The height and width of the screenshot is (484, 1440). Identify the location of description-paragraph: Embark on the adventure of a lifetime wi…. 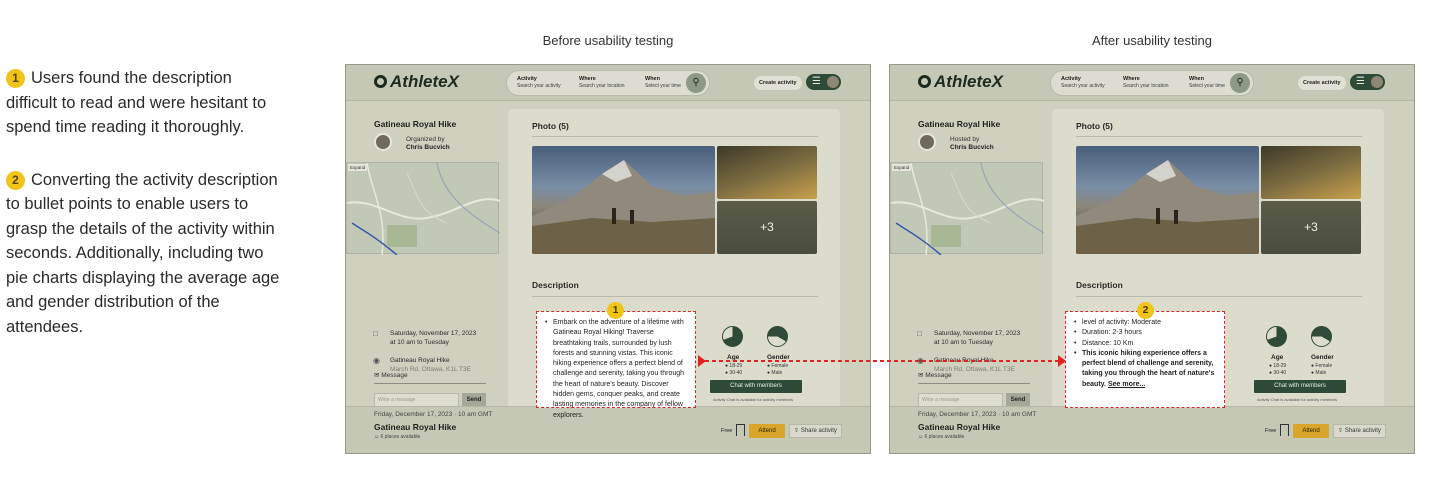
(617, 369).